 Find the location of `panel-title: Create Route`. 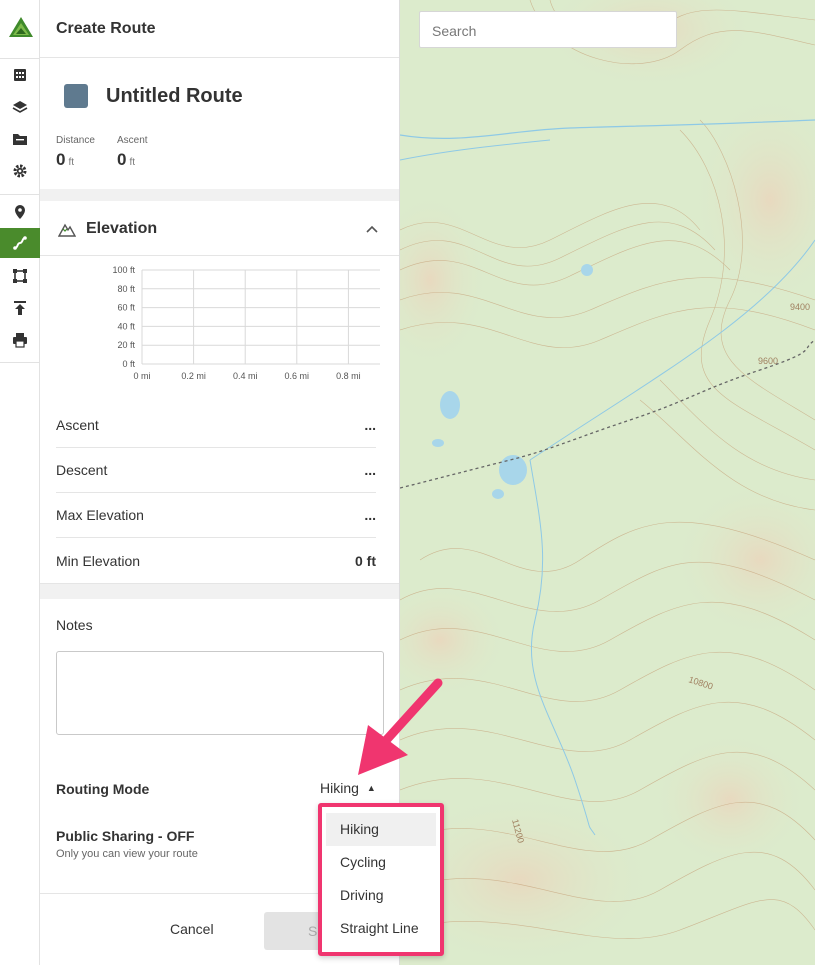

panel-title: Create Route is located at coordinates (219, 29).